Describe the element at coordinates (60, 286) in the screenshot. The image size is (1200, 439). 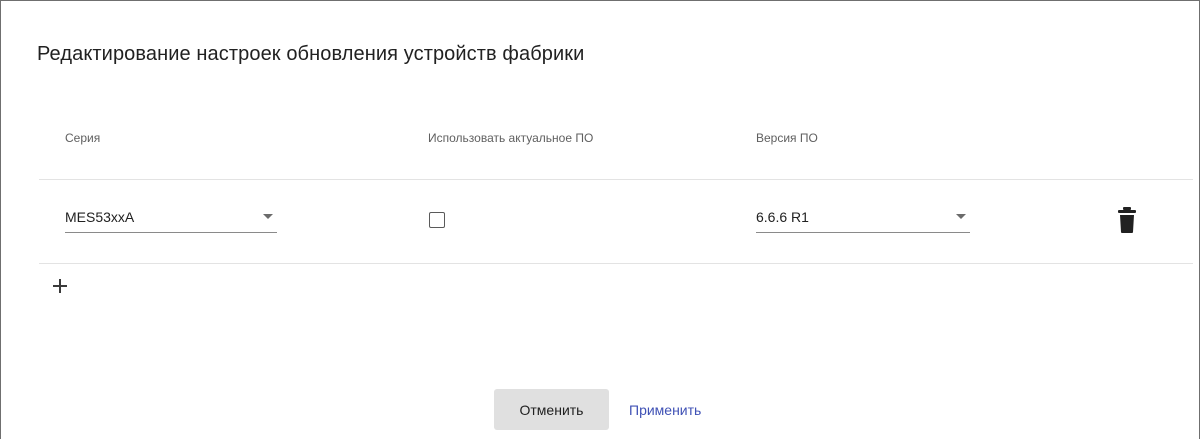
I see `plus-icon` at that location.